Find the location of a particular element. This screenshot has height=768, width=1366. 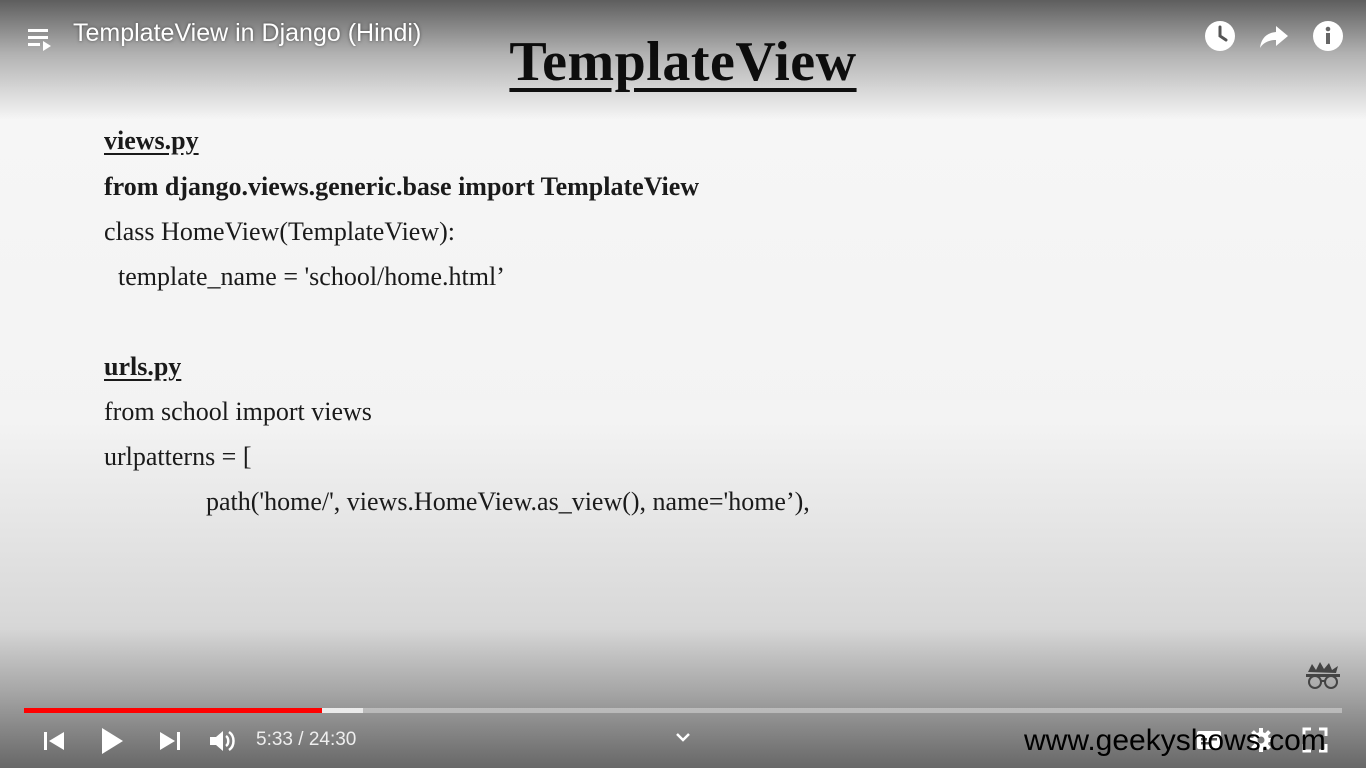

playlist-icon is located at coordinates (41, 39).